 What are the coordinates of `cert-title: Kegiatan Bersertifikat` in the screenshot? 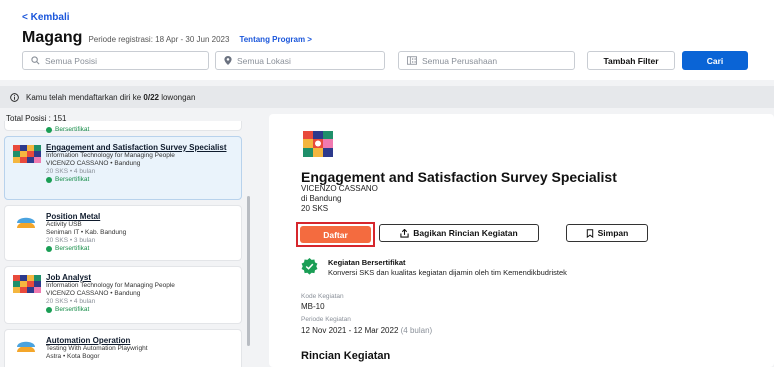 It's located at (367, 262).